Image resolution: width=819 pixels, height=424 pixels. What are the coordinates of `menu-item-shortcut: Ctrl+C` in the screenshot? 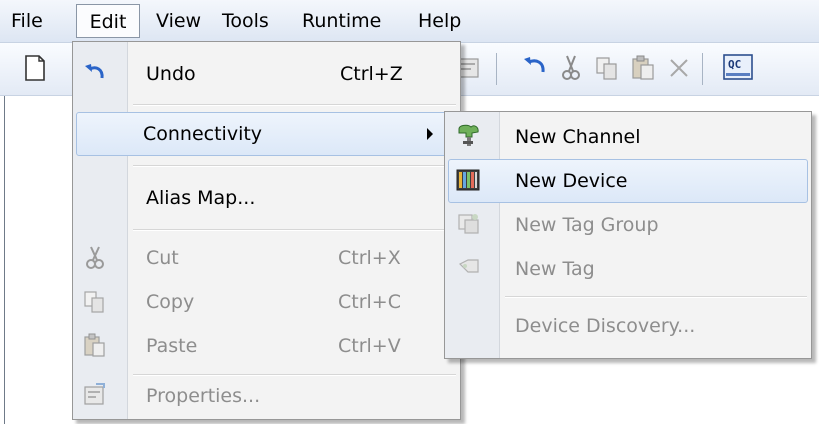 It's located at (369, 302).